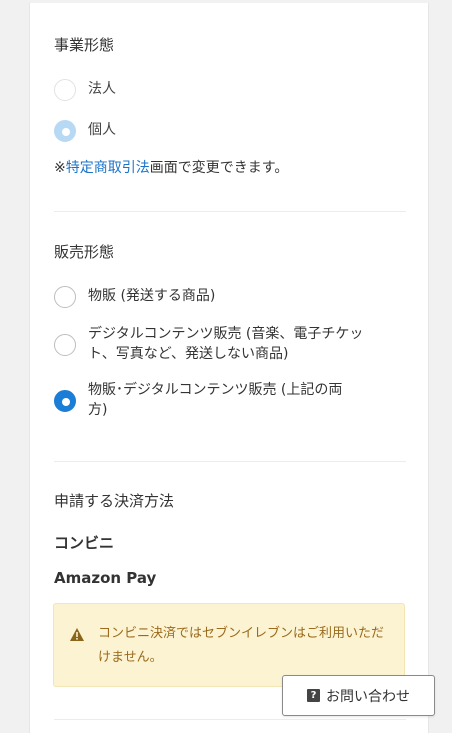 The height and width of the screenshot is (733, 452). Describe the element at coordinates (65, 345) in the screenshot. I see `radio-digital-content-circle` at that location.